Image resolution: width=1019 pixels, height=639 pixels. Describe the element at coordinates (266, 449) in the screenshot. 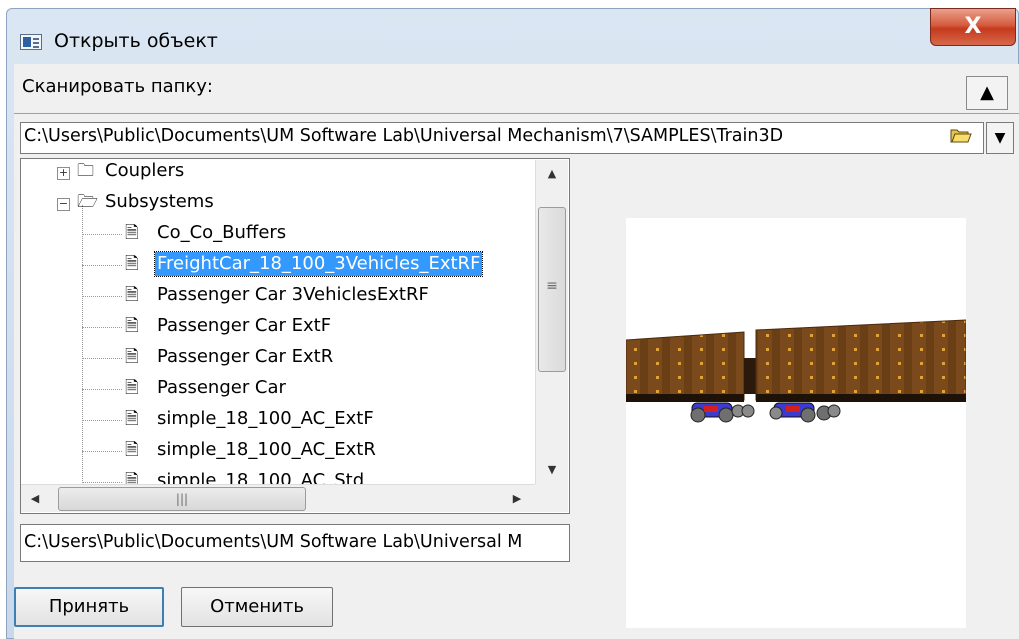

I see `tree-item-label: simple_18_100_AC_ExtR` at that location.